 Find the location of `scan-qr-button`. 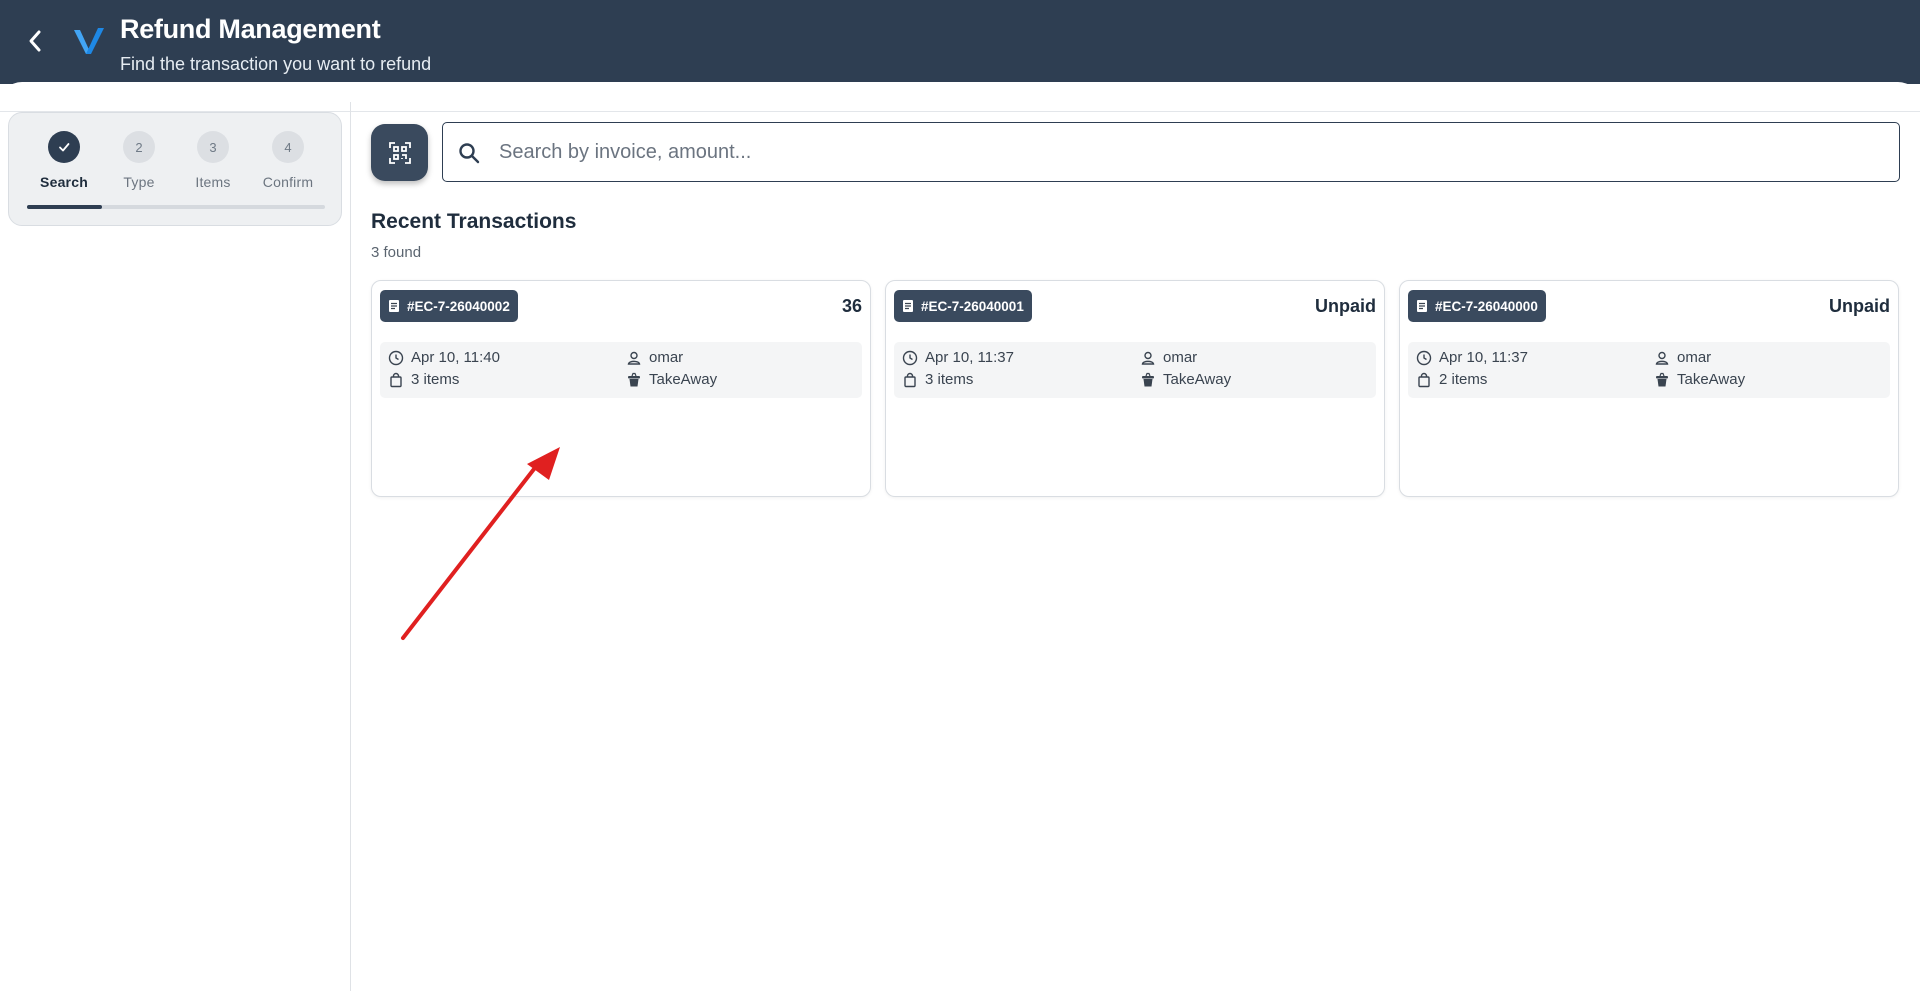

scan-qr-button is located at coordinates (399, 152).